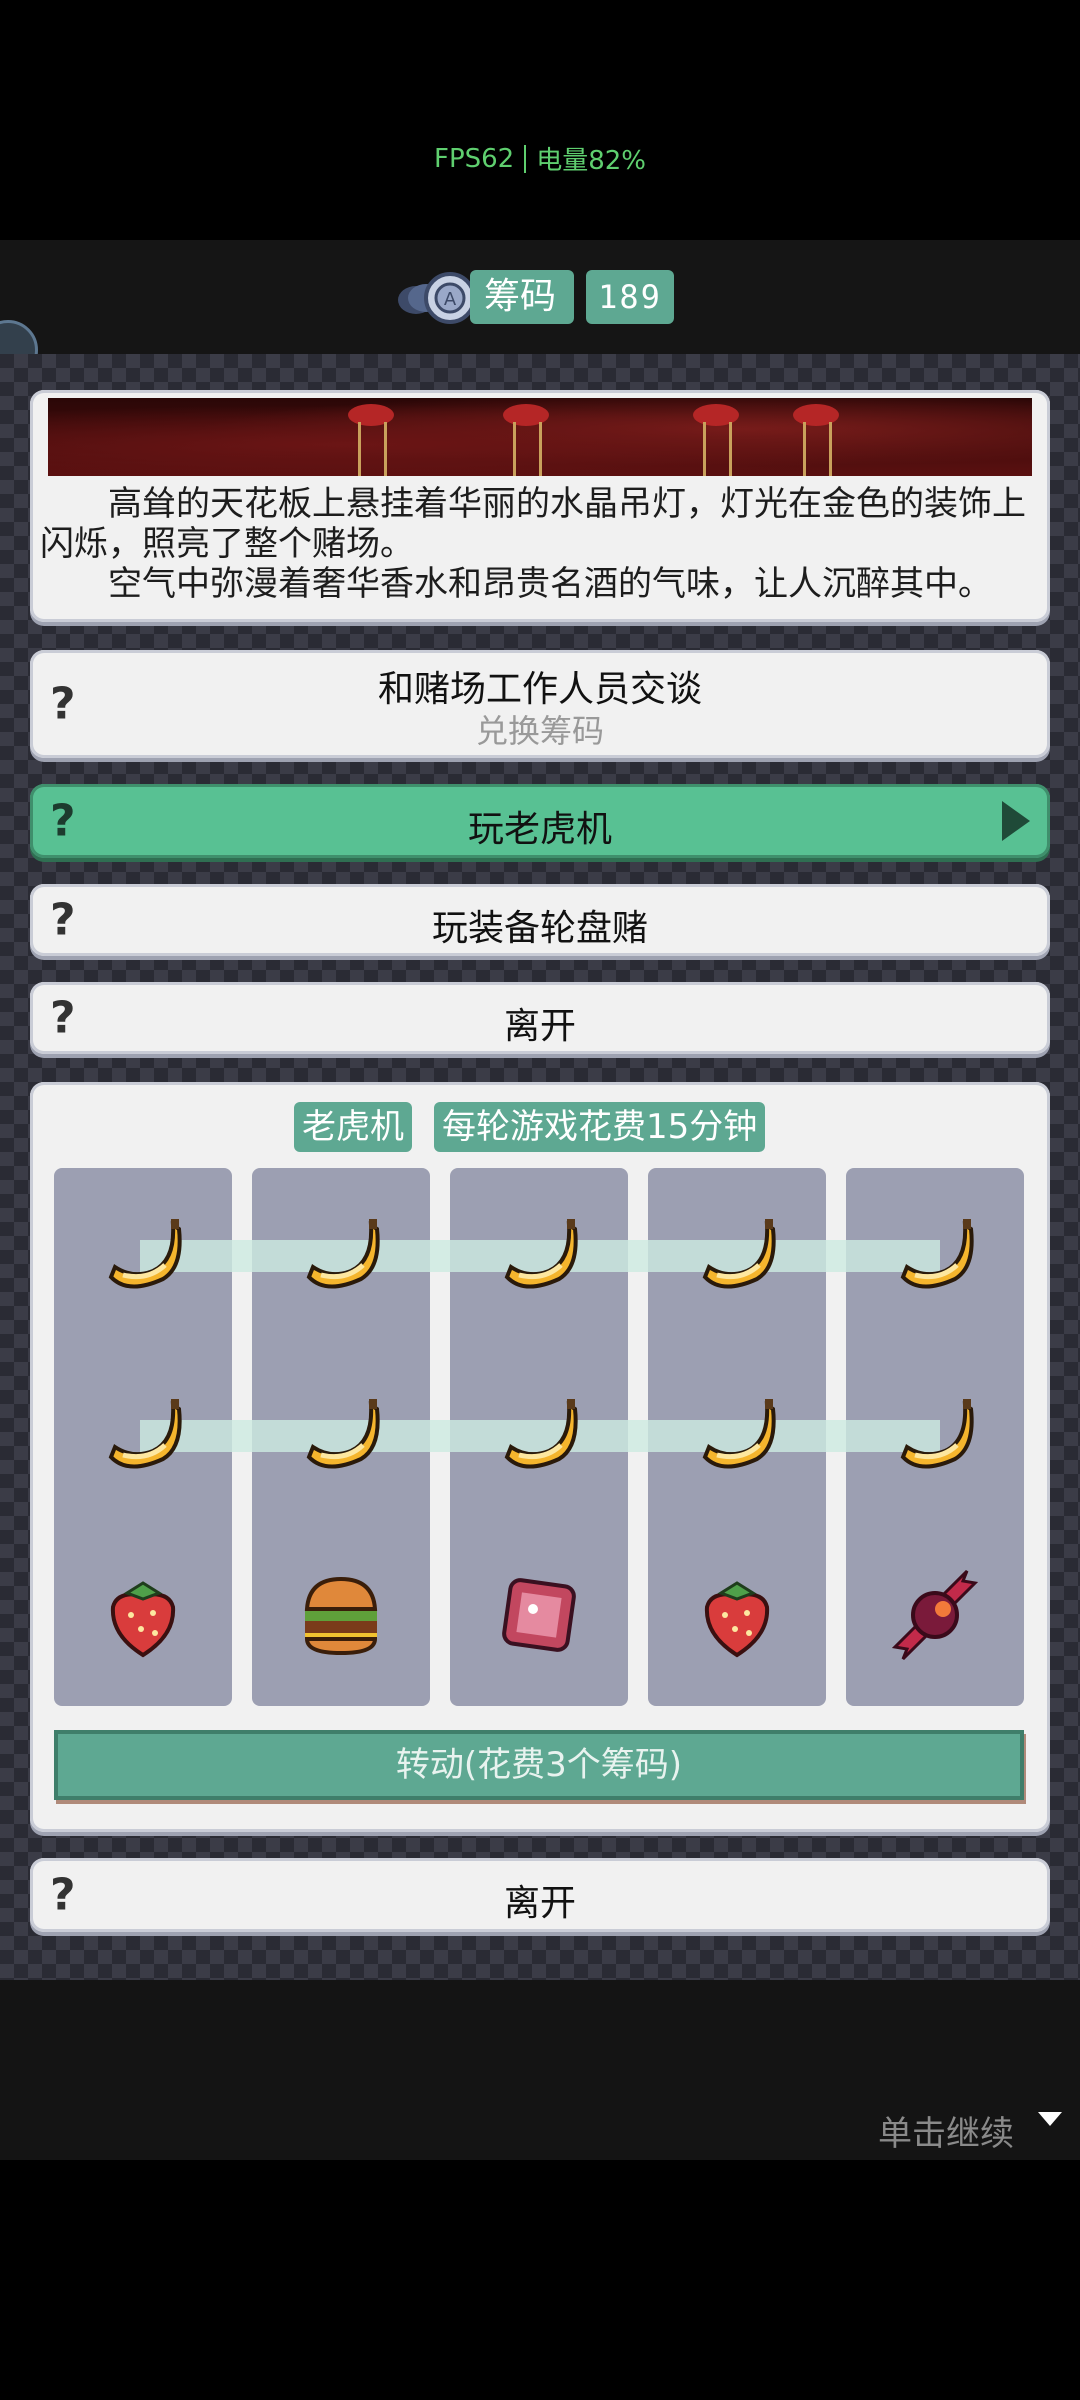  What do you see at coordinates (591, 161) in the screenshot?
I see `battery-level: 电量82%` at bounding box center [591, 161].